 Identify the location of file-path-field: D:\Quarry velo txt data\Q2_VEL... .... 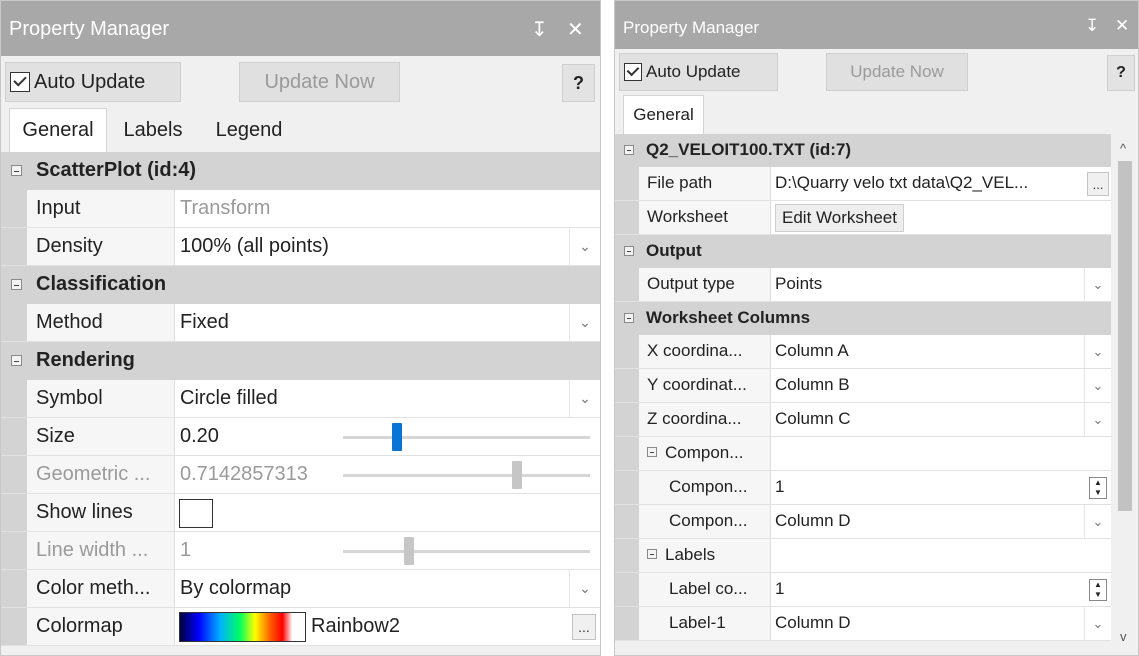
(941, 183).